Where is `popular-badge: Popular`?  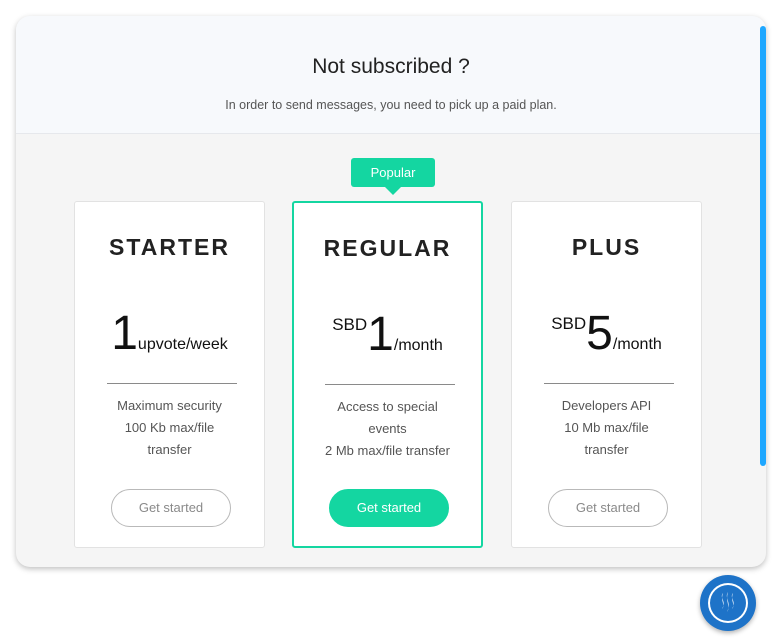
popular-badge: Popular is located at coordinates (393, 172).